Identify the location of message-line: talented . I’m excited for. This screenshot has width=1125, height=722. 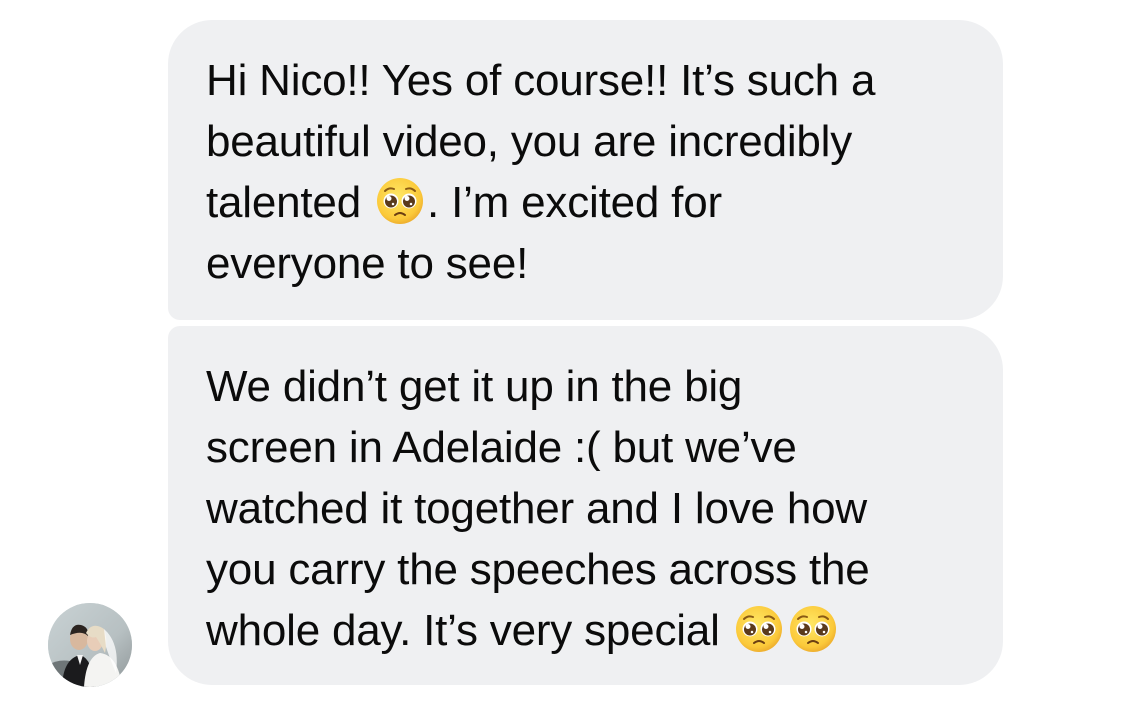
(585, 202).